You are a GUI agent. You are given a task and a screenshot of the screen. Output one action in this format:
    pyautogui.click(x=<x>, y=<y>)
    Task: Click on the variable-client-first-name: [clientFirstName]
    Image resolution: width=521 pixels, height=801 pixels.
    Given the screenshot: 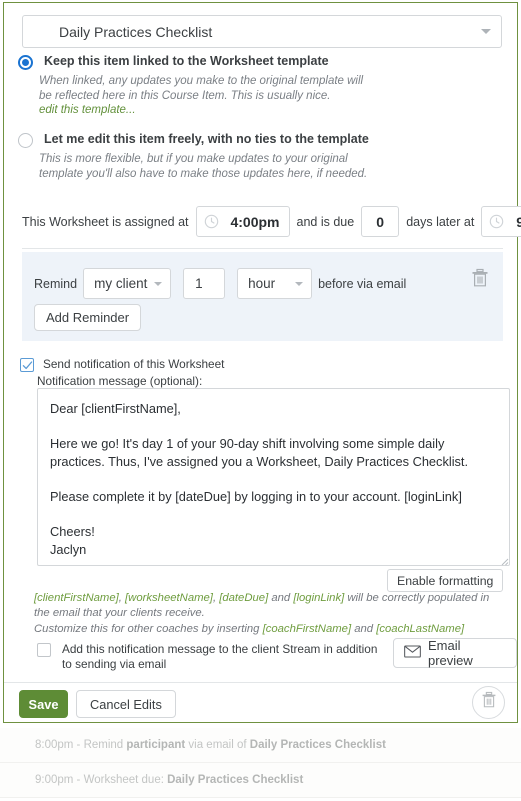 What is the action you would take?
    pyautogui.click(x=76, y=598)
    